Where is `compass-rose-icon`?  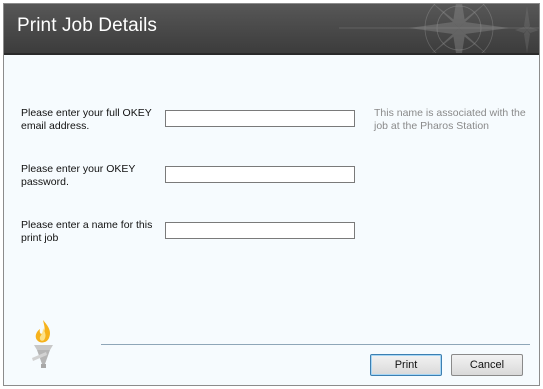
compass-rose-icon is located at coordinates (439, 28).